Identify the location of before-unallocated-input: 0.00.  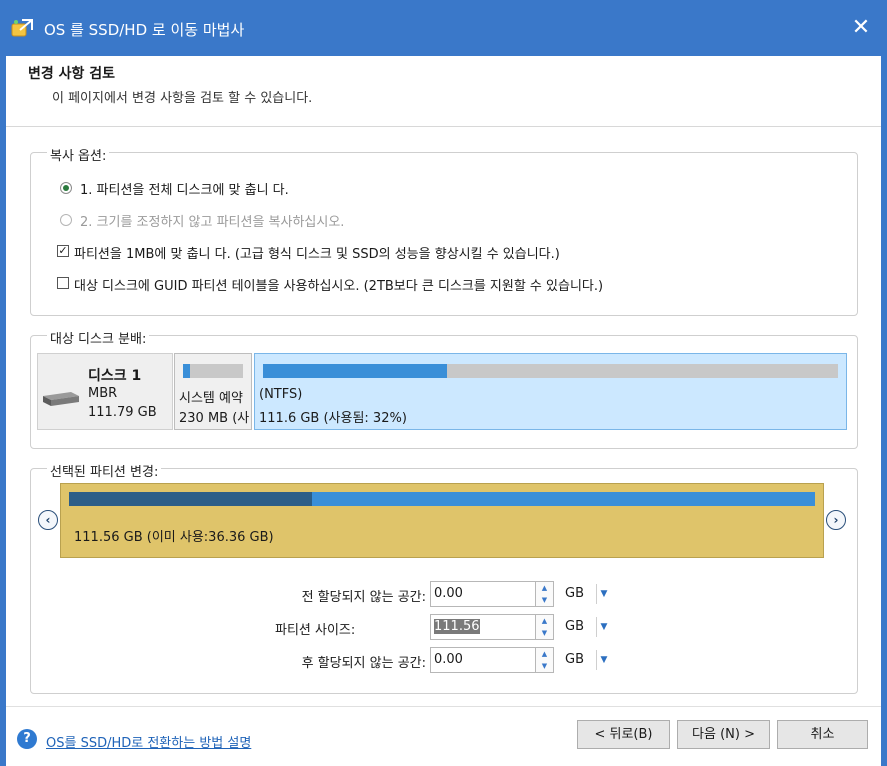
(483, 594).